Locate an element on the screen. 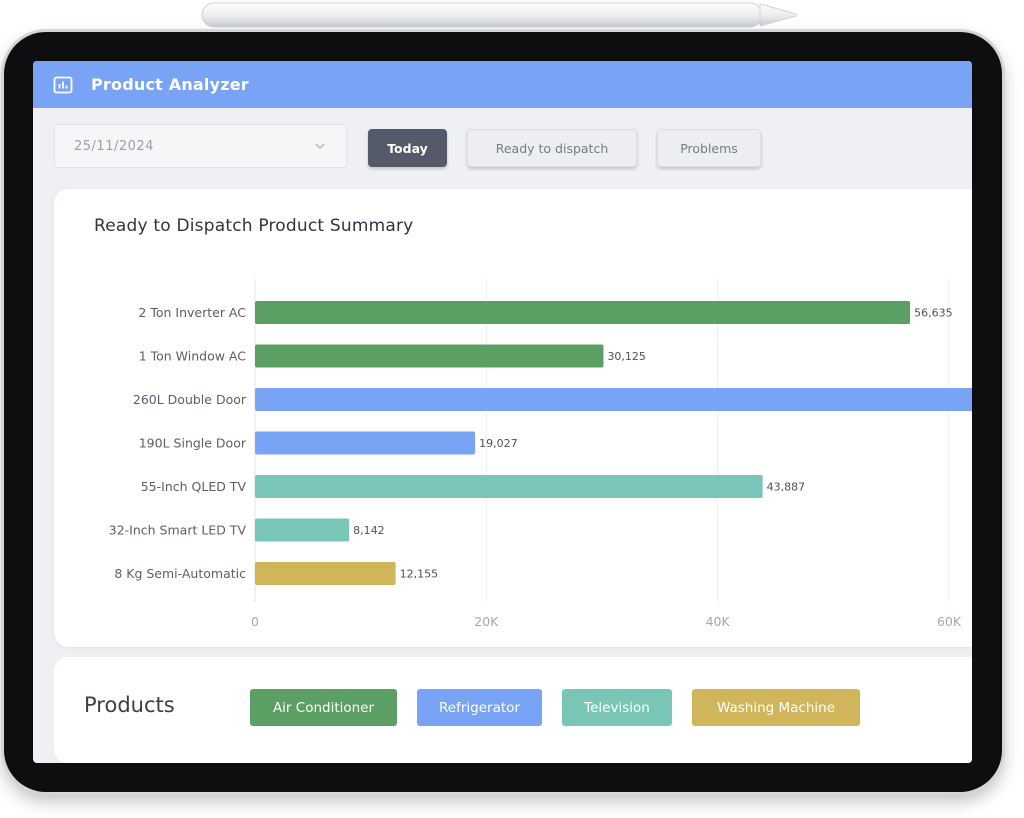 This screenshot has width=1024, height=818. stylus-pencil is located at coordinates (500, 15).